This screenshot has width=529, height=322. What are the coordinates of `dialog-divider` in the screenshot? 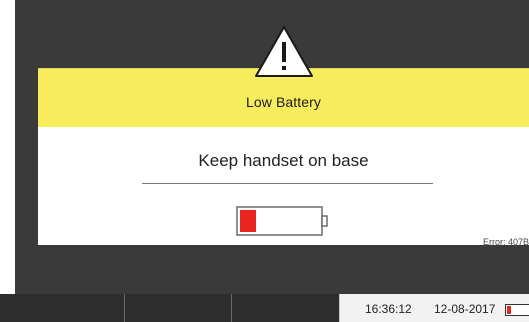 It's located at (287, 183).